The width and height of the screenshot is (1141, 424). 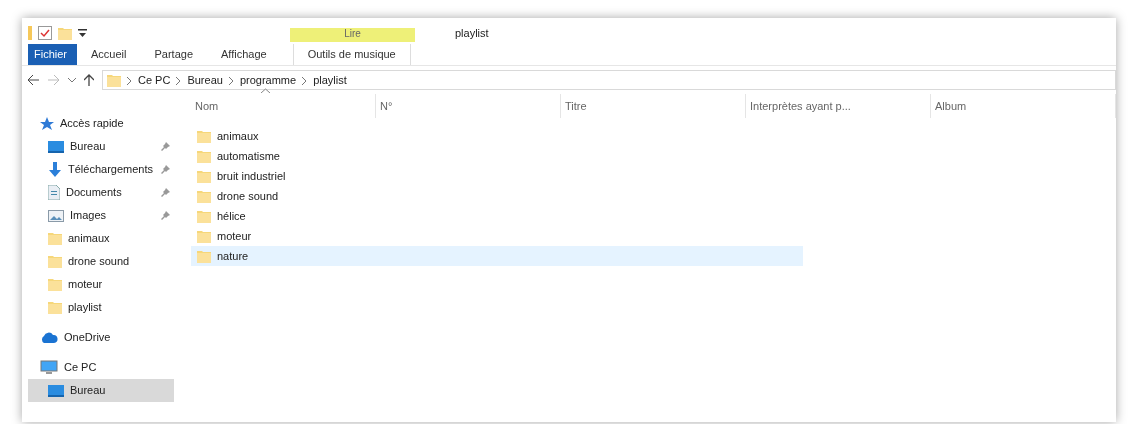 What do you see at coordinates (56, 215) in the screenshot?
I see `image-icon` at bounding box center [56, 215].